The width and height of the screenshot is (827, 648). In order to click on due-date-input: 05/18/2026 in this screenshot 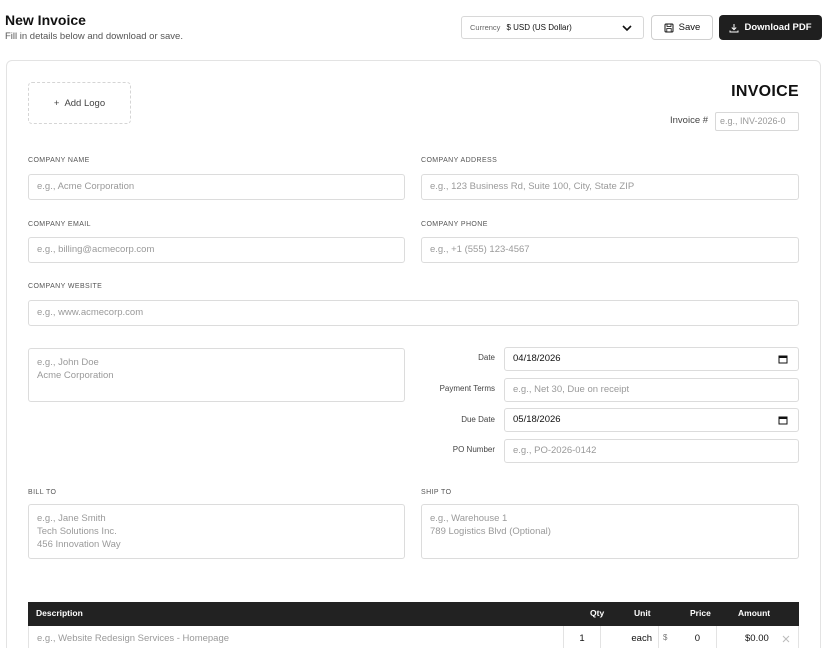, I will do `click(651, 420)`.